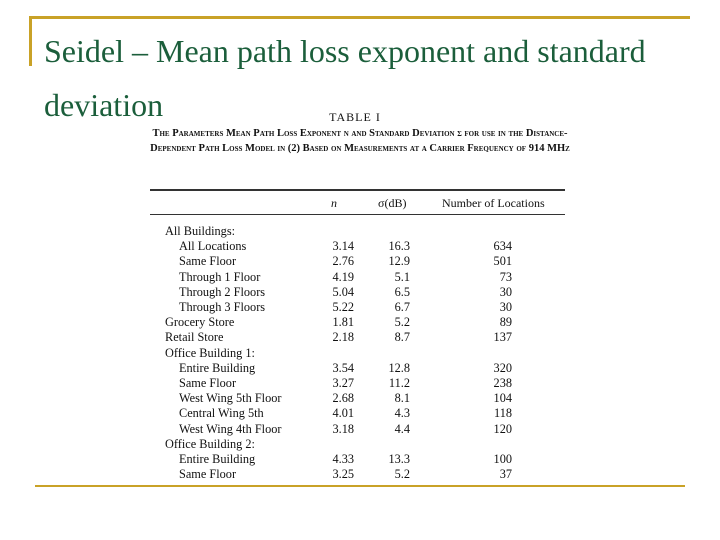 Image resolution: width=720 pixels, height=540 pixels. Describe the element at coordinates (360, 261) in the screenshot. I see `table-row: Same Floor 2.76 12.9 501` at that location.